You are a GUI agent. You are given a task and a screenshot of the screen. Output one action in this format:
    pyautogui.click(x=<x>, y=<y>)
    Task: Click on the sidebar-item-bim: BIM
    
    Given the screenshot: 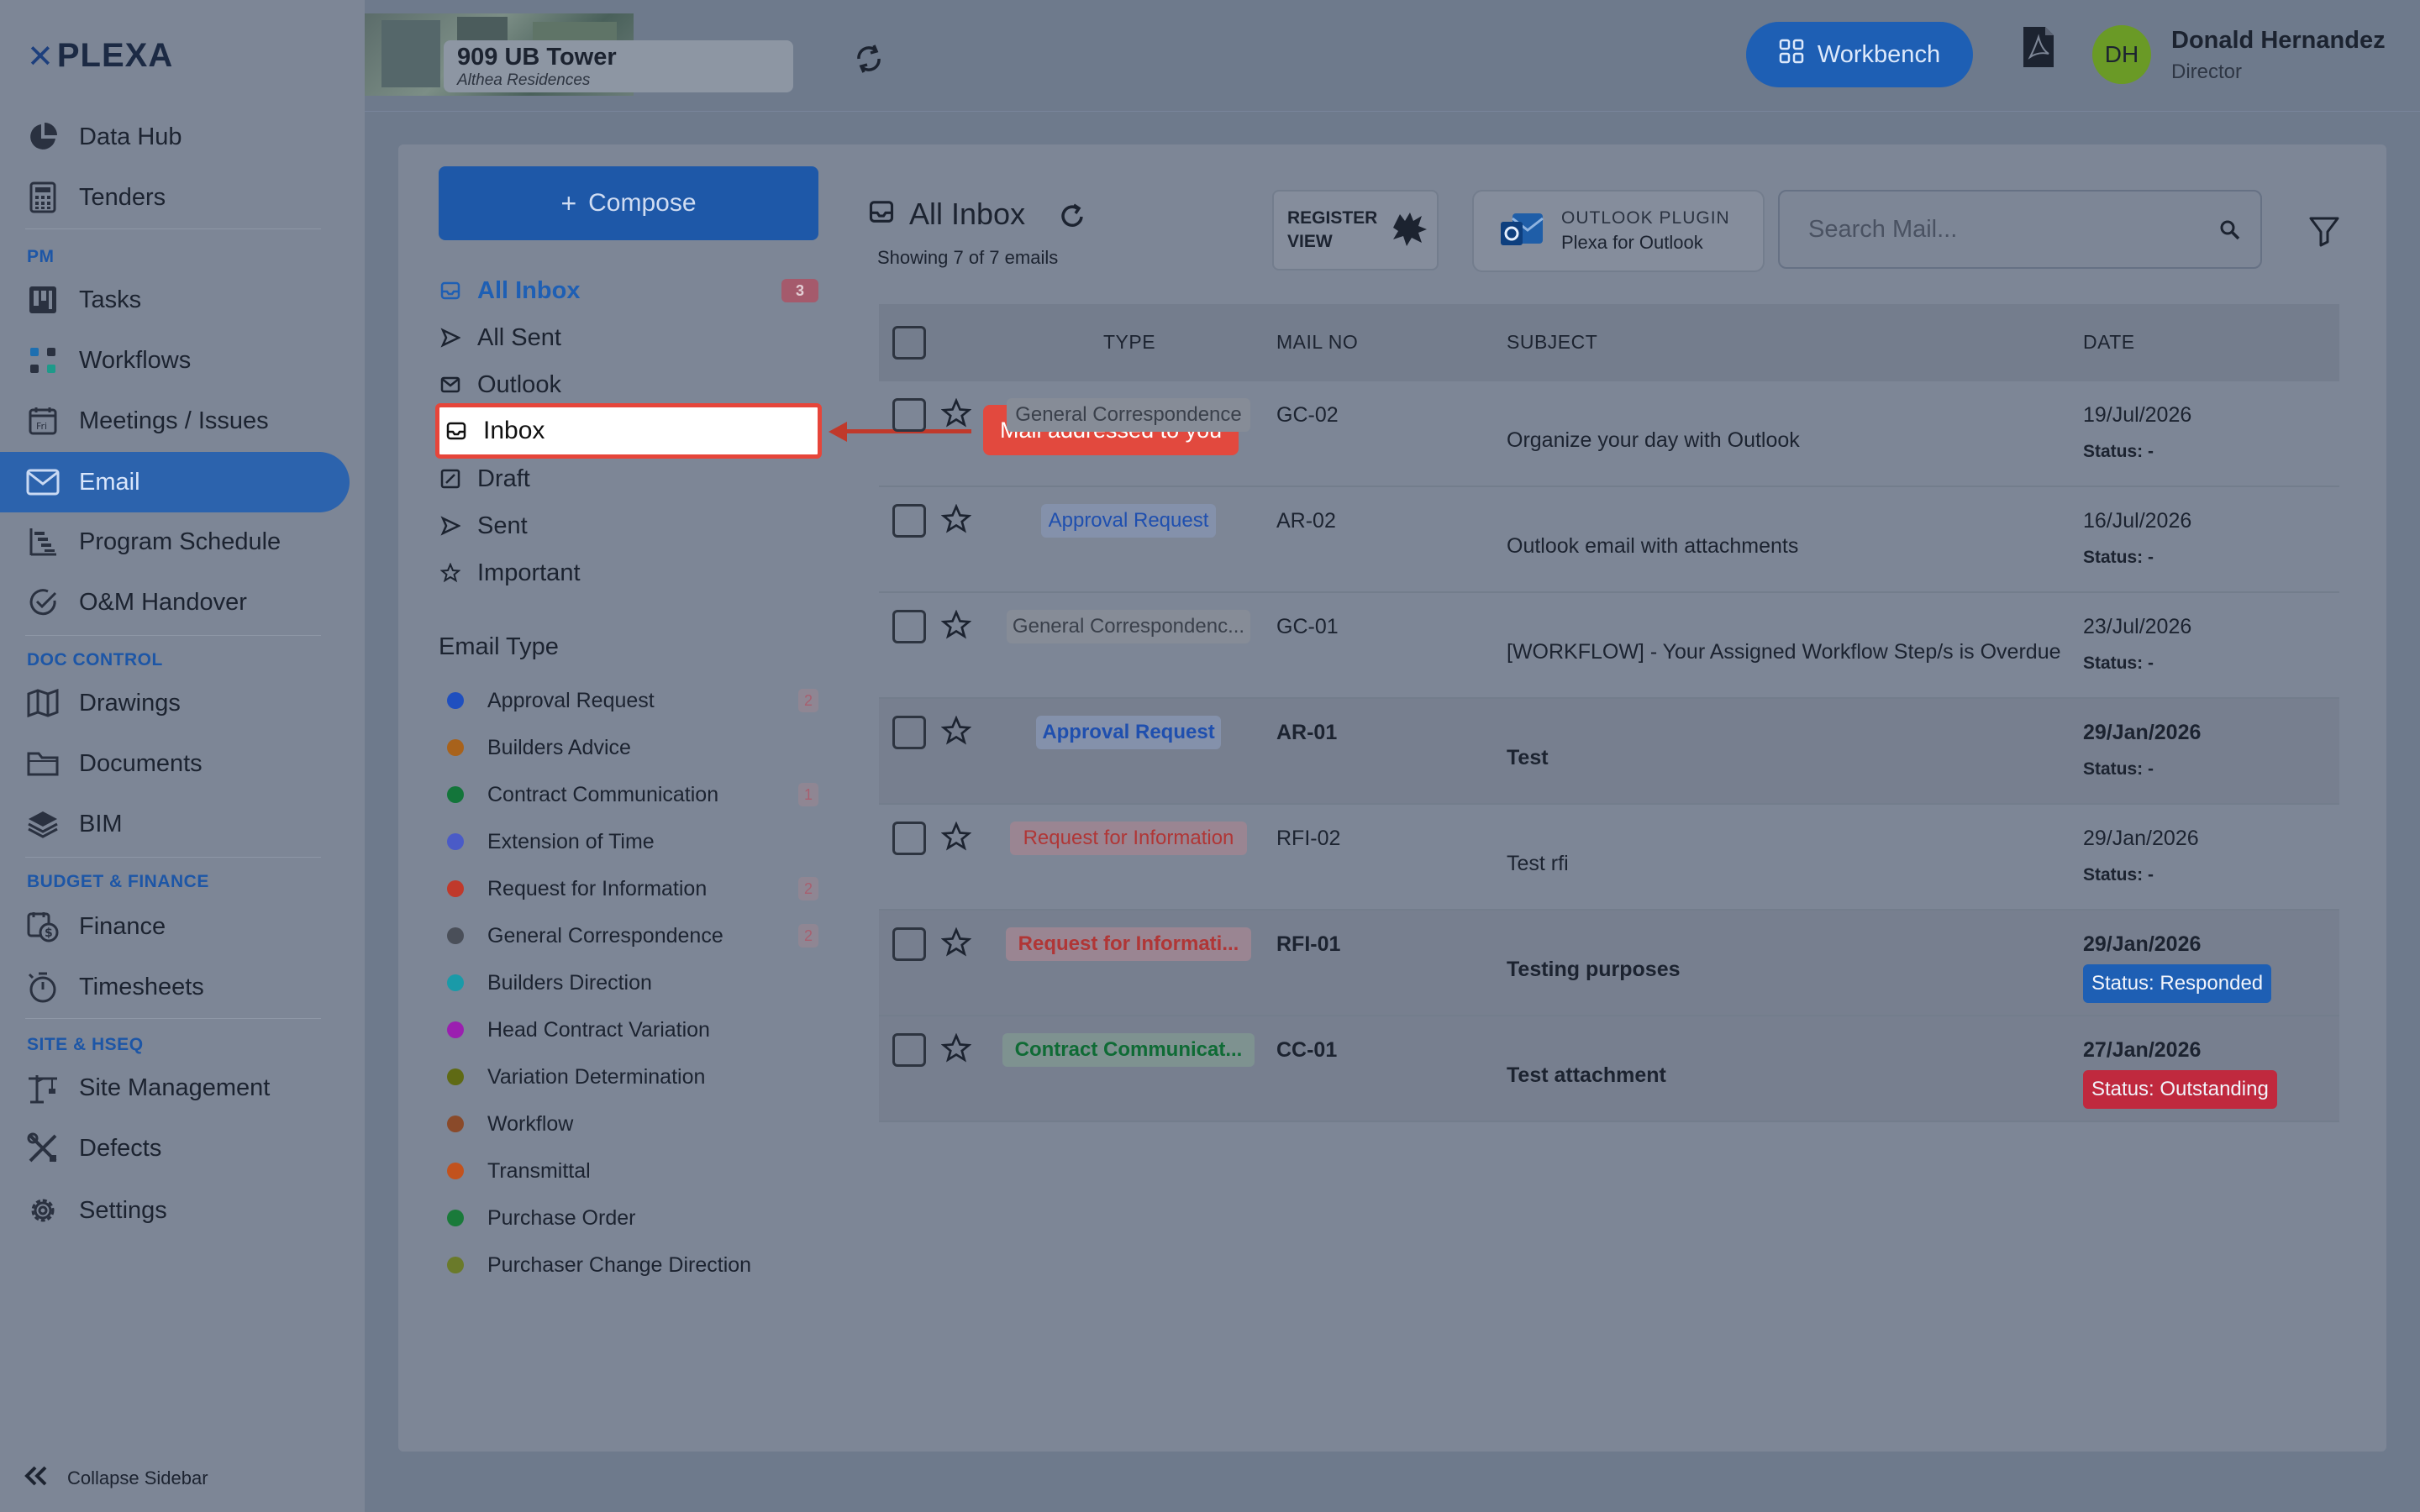 What is the action you would take?
    pyautogui.click(x=172, y=824)
    